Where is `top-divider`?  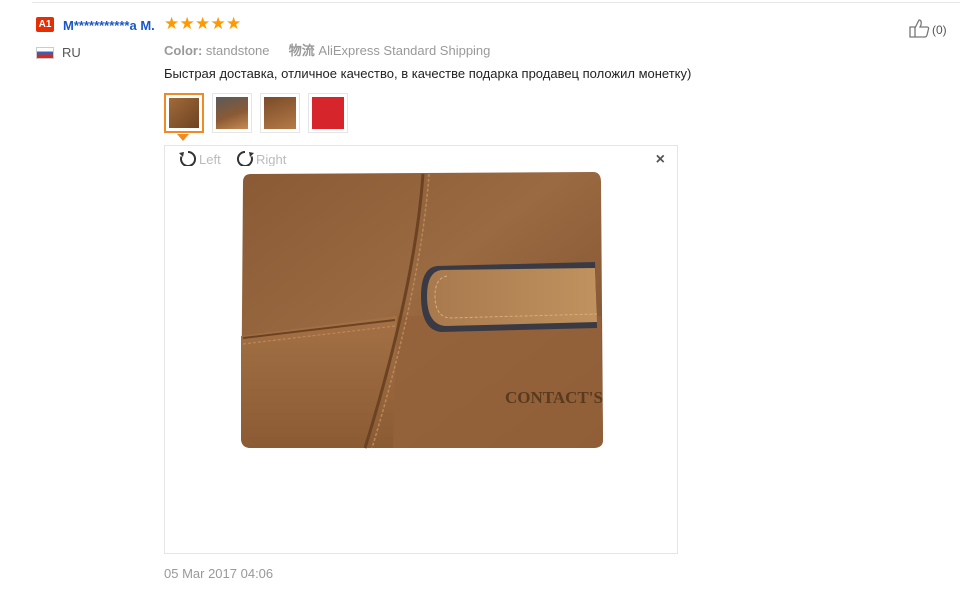
top-divider is located at coordinates (496, 2).